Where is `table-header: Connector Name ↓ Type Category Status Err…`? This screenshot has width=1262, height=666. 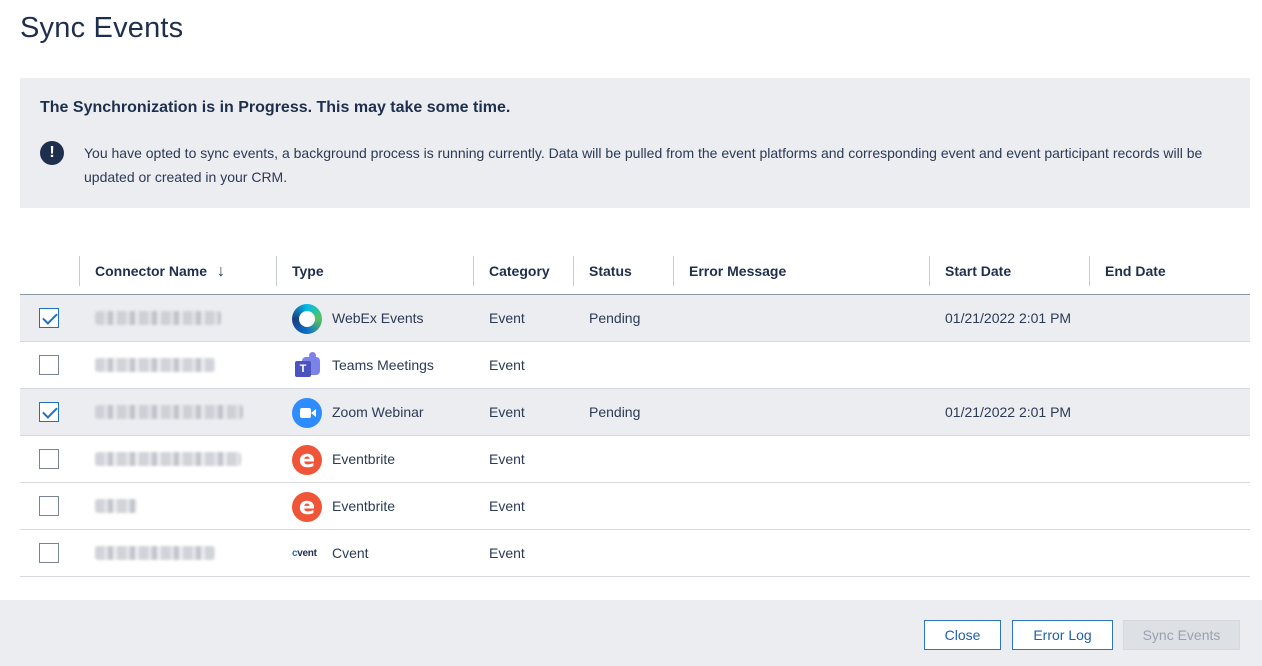
table-header: Connector Name ↓ Type Category Status Err… is located at coordinates (635, 271).